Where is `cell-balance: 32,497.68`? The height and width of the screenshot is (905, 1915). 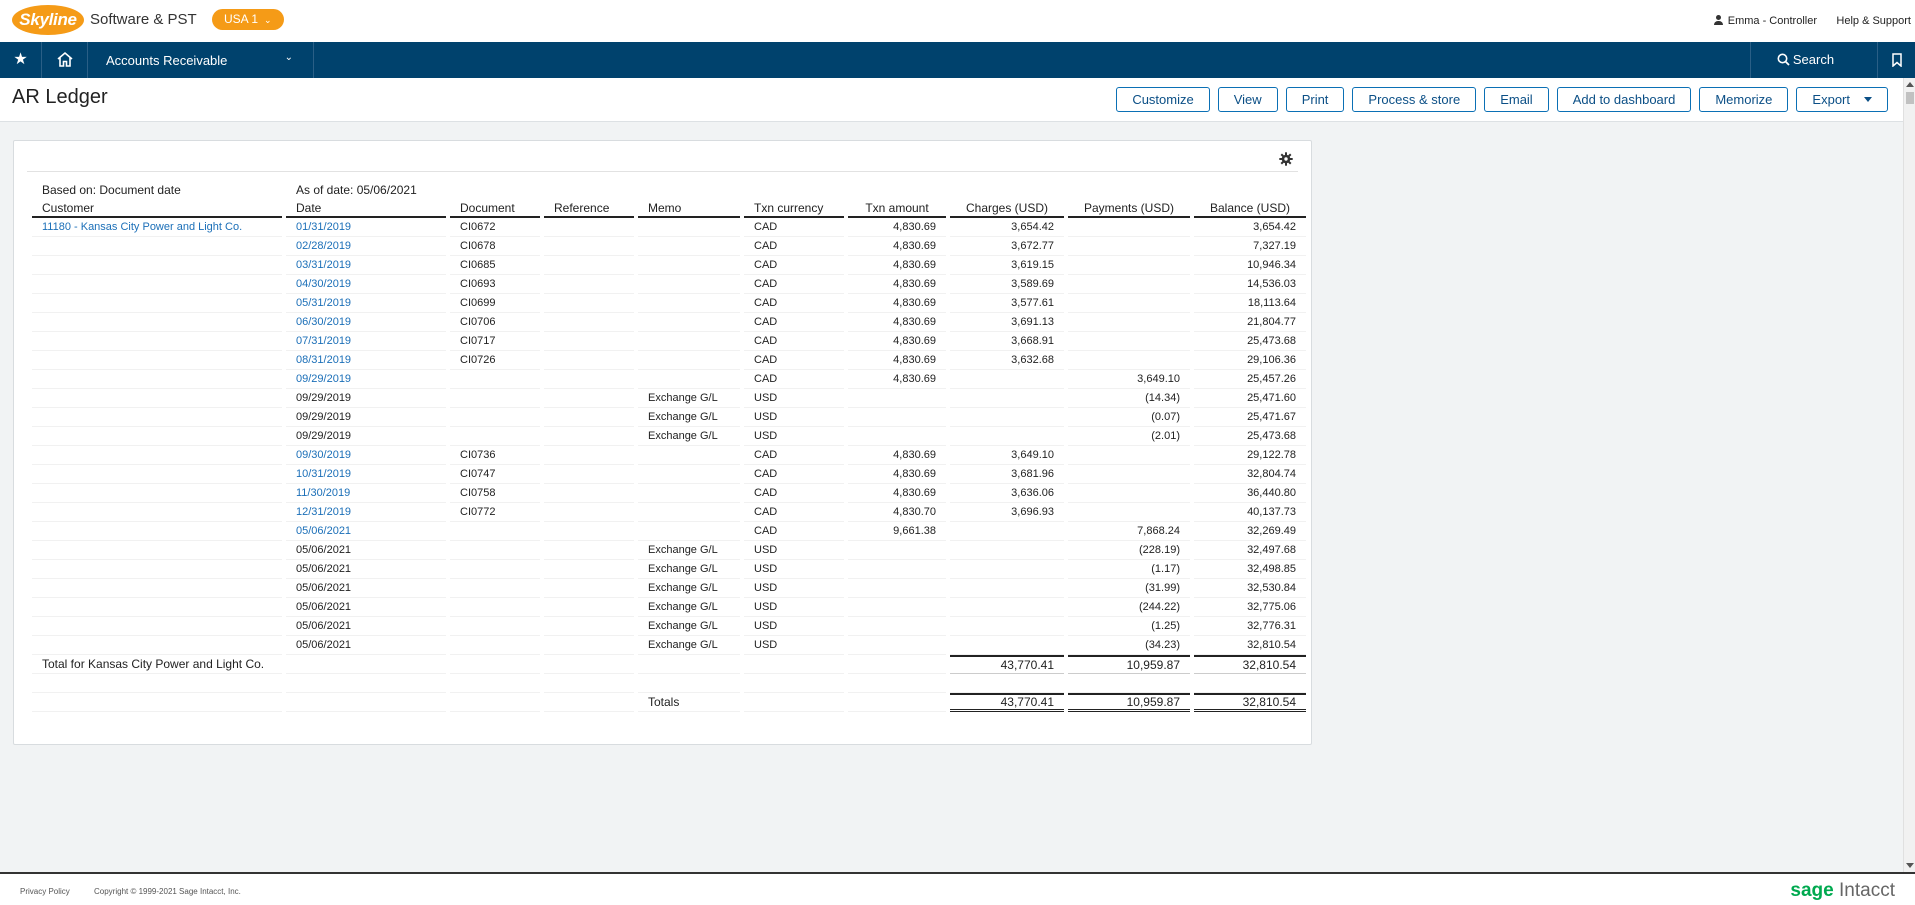 cell-balance: 32,497.68 is located at coordinates (1250, 550).